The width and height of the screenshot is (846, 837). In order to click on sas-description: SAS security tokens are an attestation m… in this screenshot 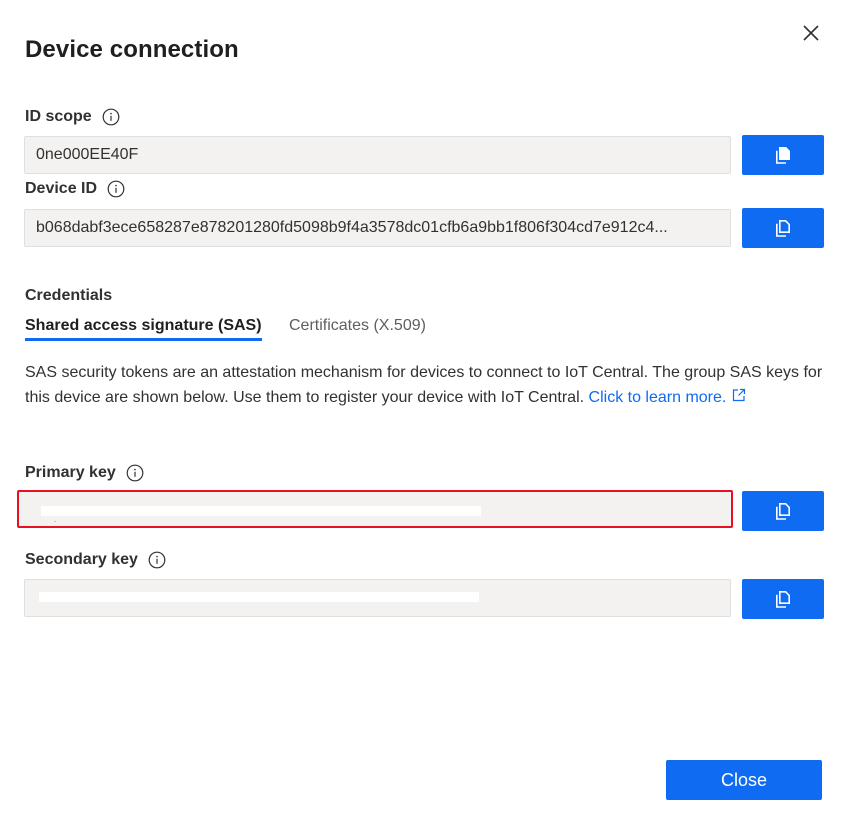, I will do `click(425, 385)`.